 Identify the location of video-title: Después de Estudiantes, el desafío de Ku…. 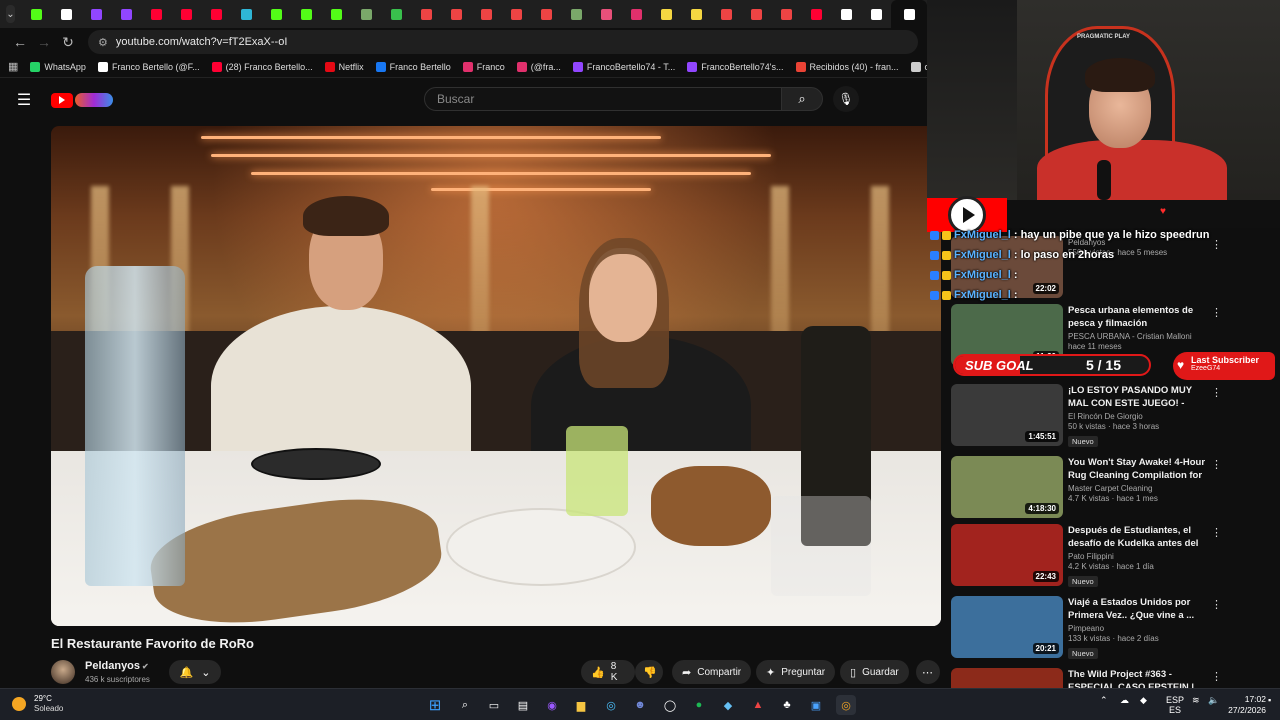
(1138, 537).